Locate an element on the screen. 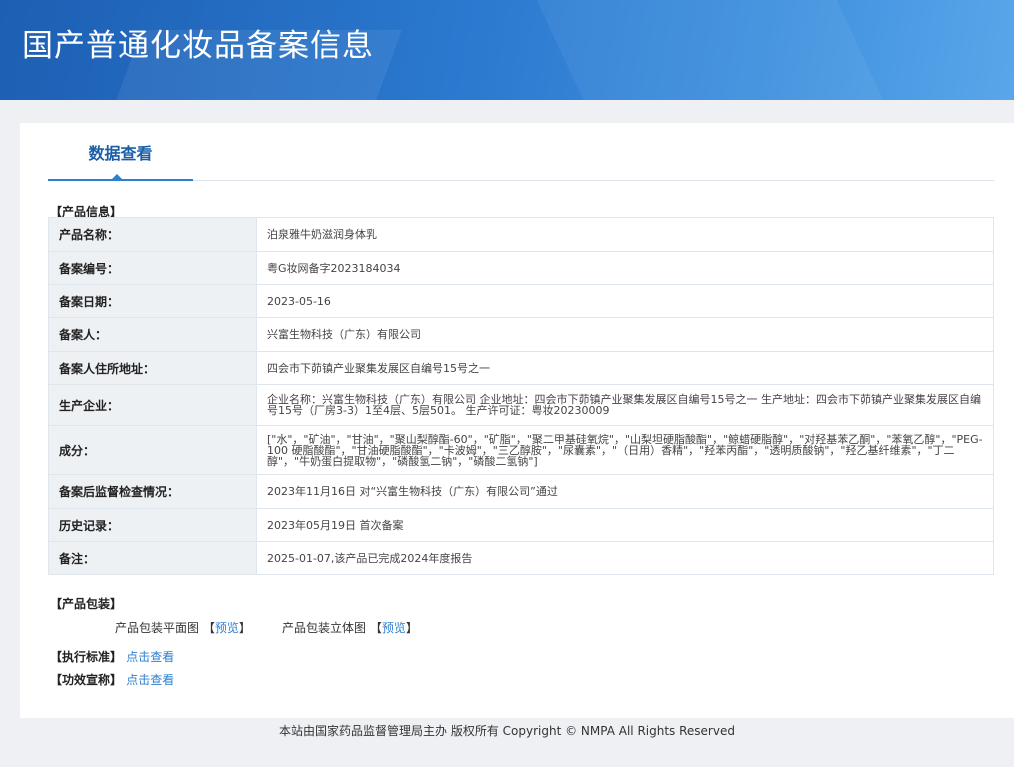 The width and height of the screenshot is (1014, 767). efficacy-heading: 【功效宣称】 is located at coordinates (86, 680).